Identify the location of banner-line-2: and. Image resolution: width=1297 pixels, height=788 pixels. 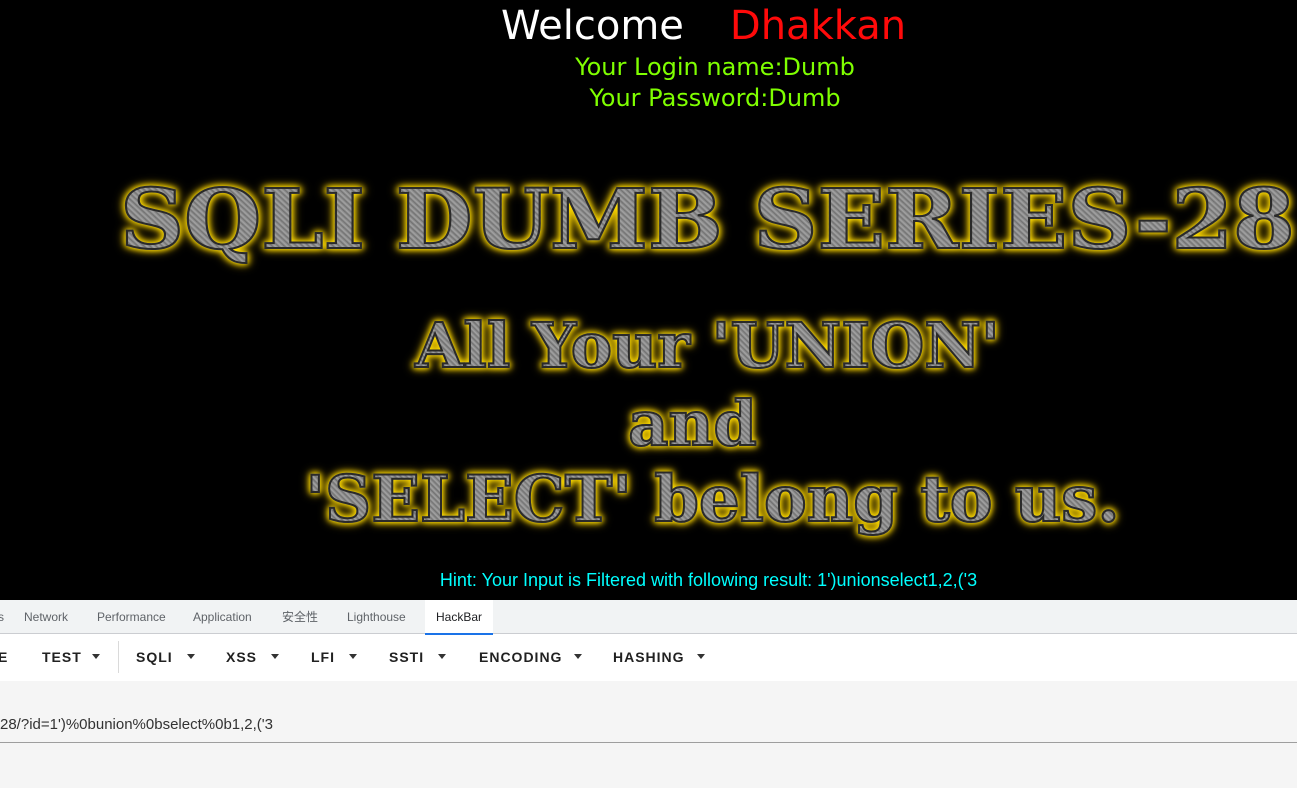
(648, 424).